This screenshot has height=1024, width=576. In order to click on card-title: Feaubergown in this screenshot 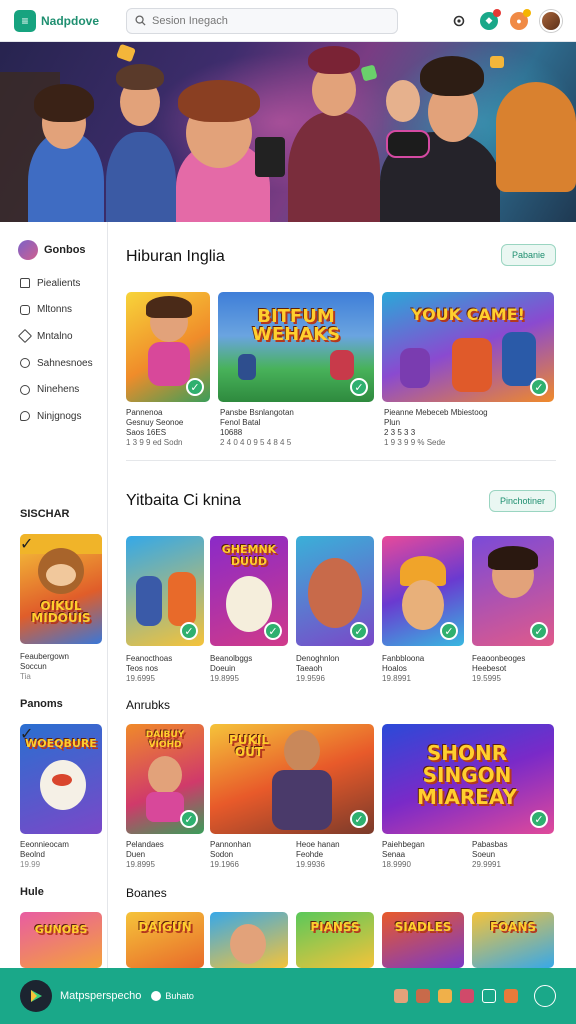, I will do `click(44, 656)`.